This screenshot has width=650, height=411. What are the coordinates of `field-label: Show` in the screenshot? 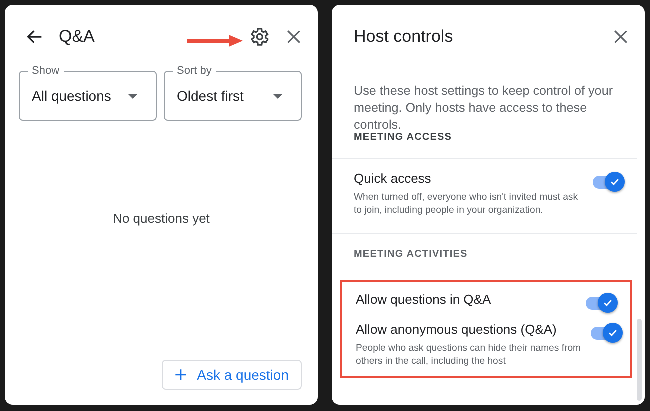 It's located at (46, 71).